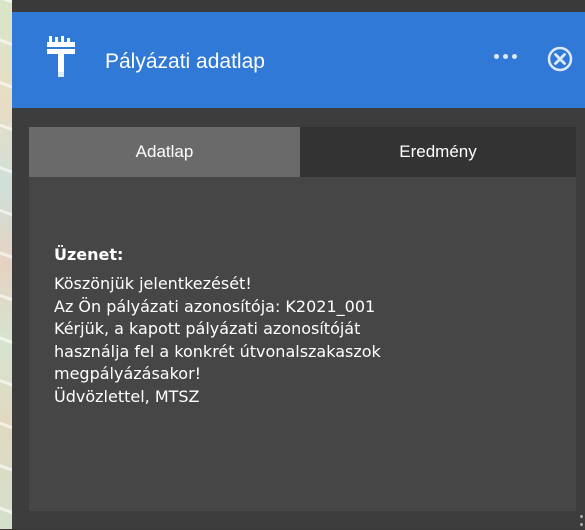 The height and width of the screenshot is (530, 585). I want to click on close-circle-icon, so click(560, 59).